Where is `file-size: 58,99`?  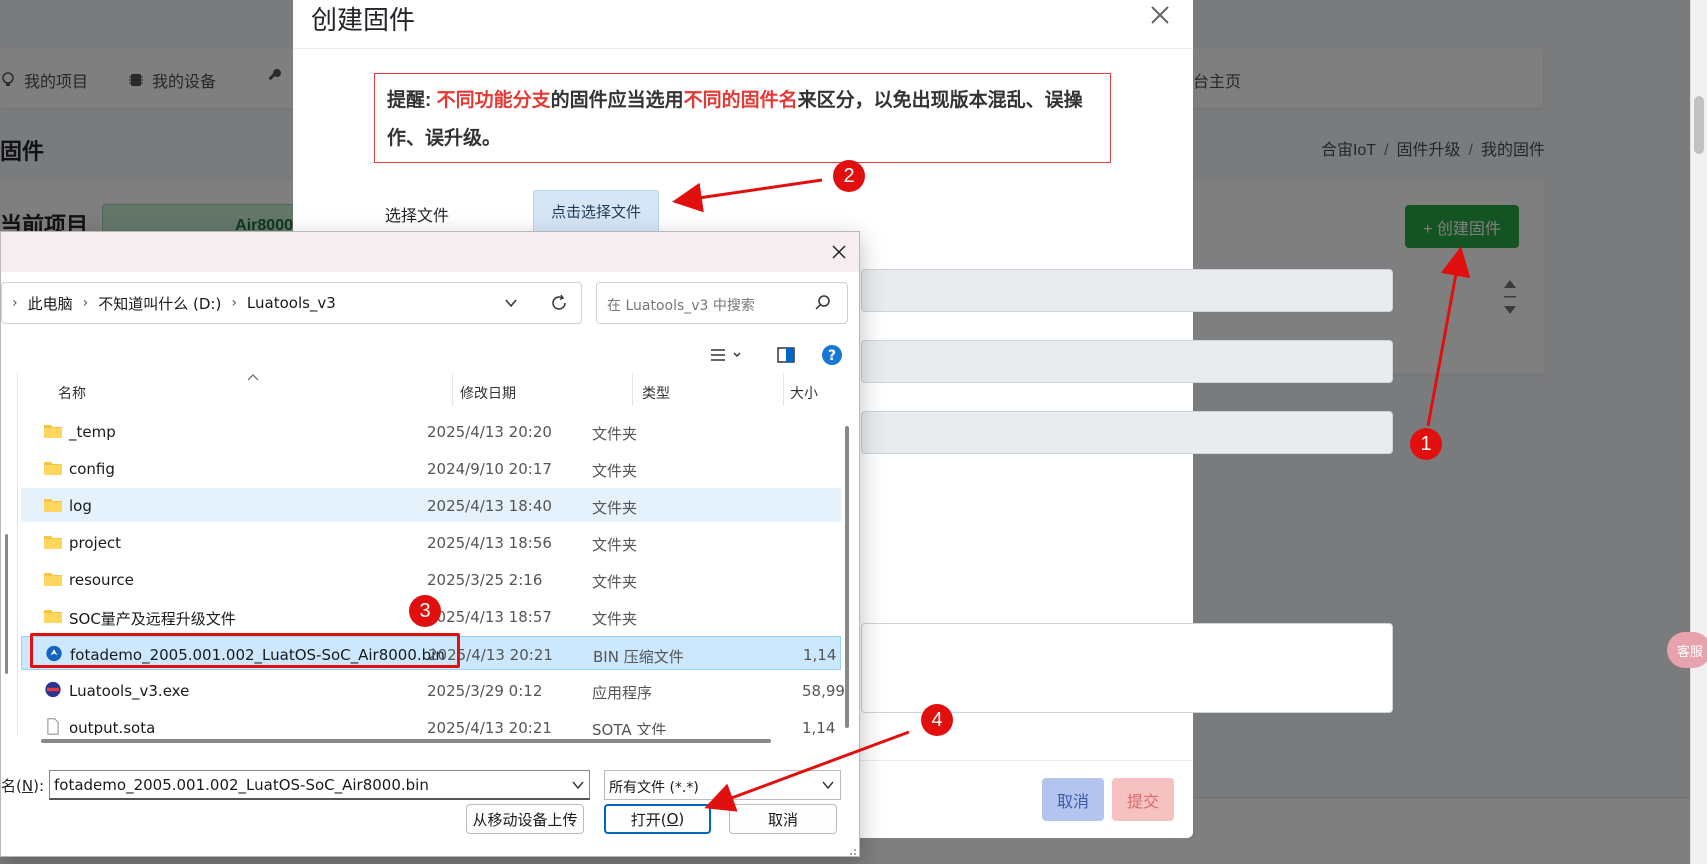
file-size: 58,99 is located at coordinates (823, 691).